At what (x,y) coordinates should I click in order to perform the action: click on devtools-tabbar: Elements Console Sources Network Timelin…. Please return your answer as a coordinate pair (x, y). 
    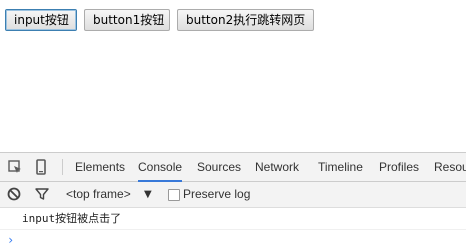
    Looking at the image, I should click on (233, 167).